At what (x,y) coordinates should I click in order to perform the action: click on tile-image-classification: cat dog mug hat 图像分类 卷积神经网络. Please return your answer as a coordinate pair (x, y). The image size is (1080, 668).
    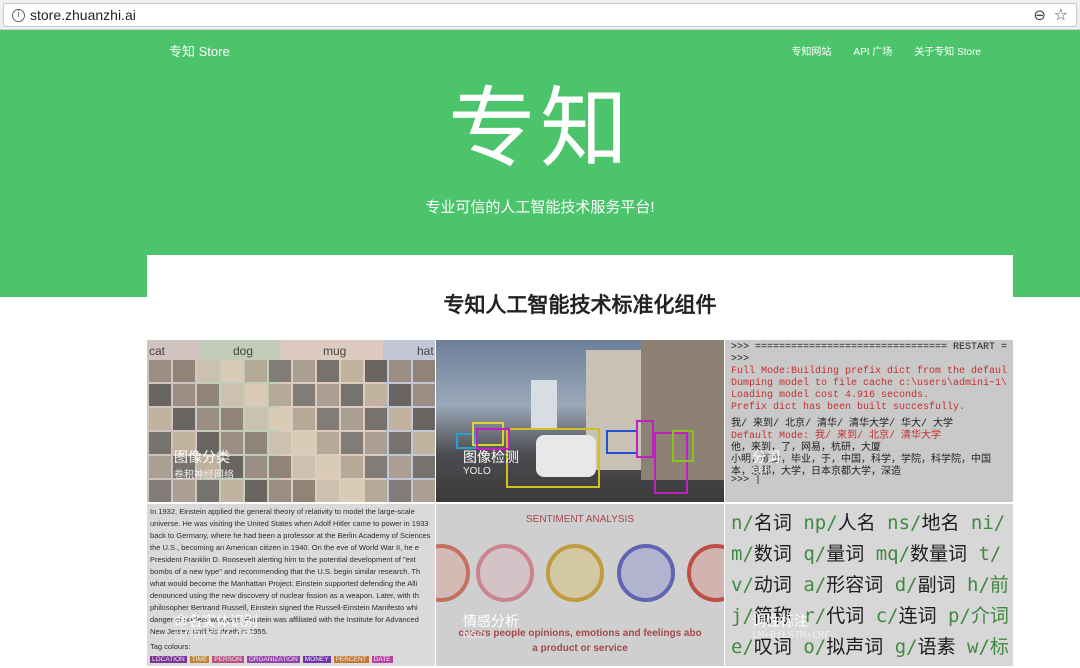
    Looking at the image, I should click on (291, 421).